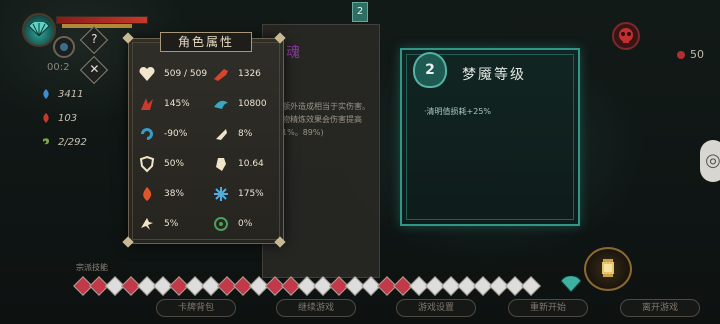 Image resolution: width=720 pixels, height=324 pixels. Describe the element at coordinates (68, 118) in the screenshot. I see `stat-value: 103` at that location.